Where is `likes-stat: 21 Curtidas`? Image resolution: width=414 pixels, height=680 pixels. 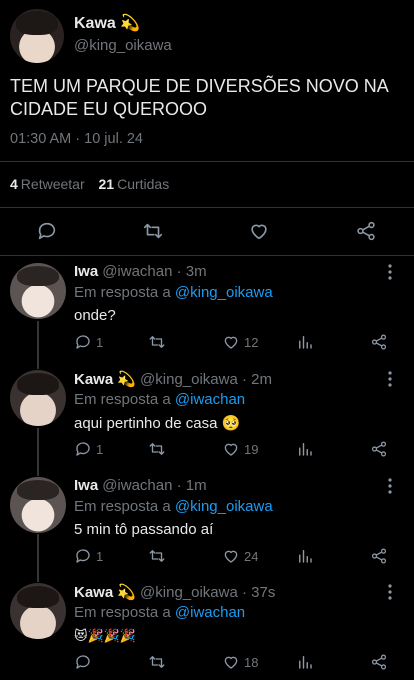 likes-stat: 21 Curtidas is located at coordinates (134, 184).